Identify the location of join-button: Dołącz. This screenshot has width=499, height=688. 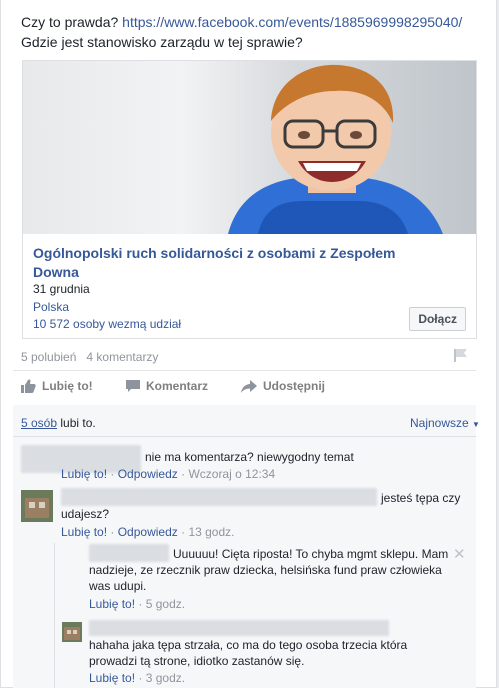
(437, 319).